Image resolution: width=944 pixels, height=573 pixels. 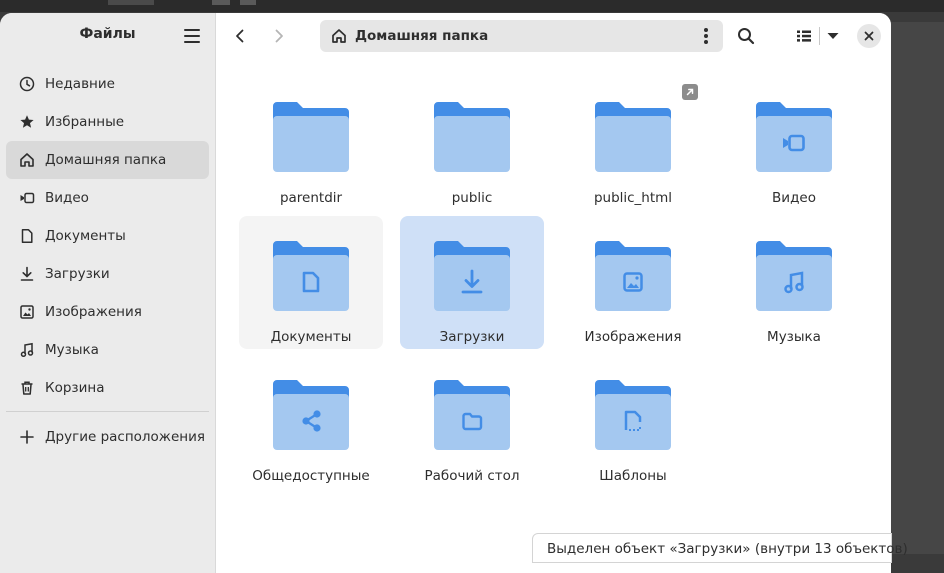 I want to click on file-item-videos: Видео, so click(x=794, y=143).